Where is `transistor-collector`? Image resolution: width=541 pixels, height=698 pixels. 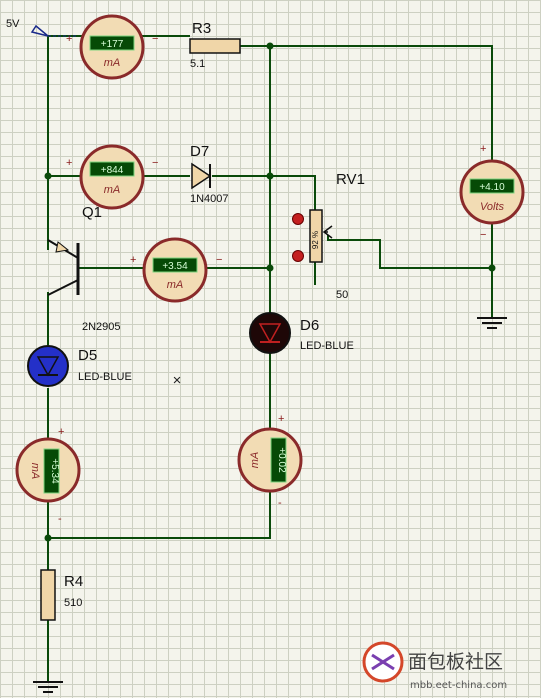
transistor-collector is located at coordinates (63, 287).